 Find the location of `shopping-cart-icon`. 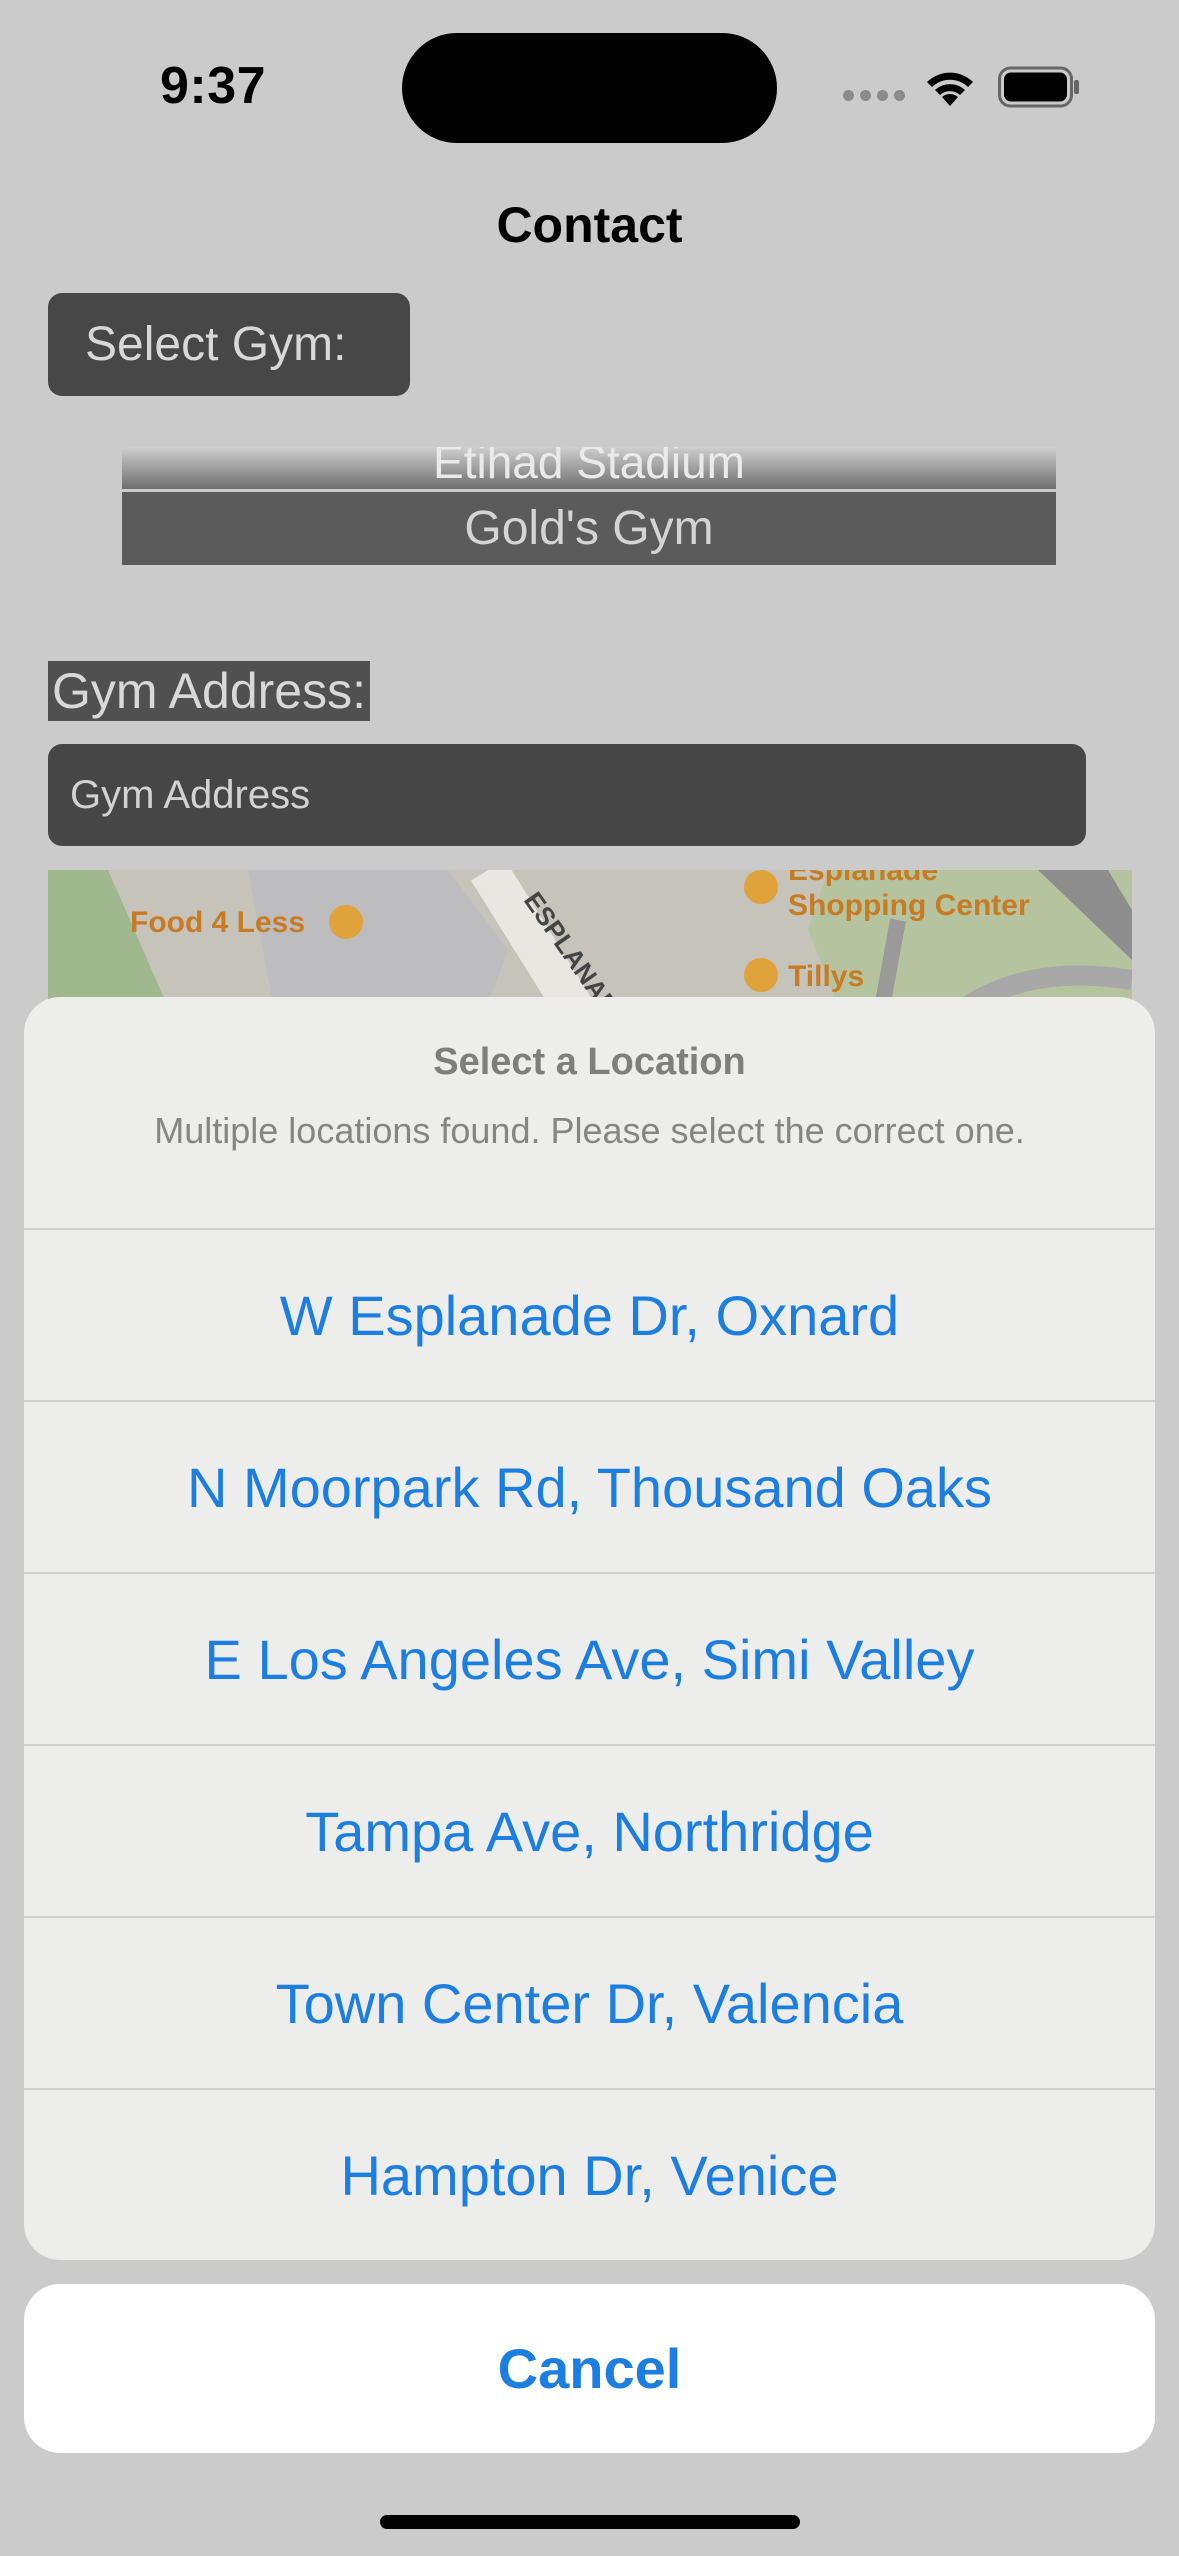

shopping-cart-icon is located at coordinates (346, 922).